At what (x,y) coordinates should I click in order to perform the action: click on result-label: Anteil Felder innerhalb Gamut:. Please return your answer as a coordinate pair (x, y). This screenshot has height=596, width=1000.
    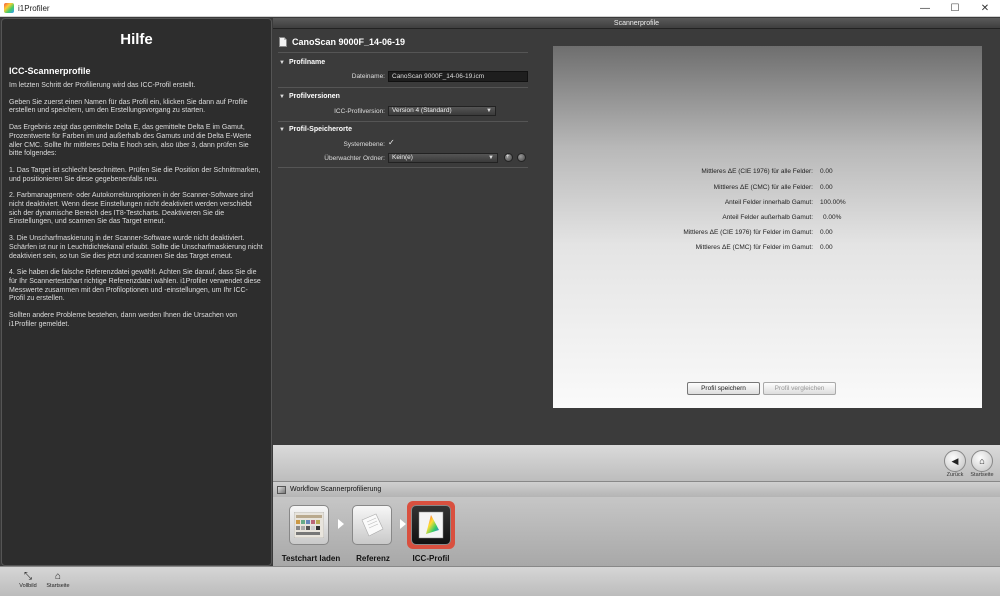
    Looking at the image, I should click on (768, 202).